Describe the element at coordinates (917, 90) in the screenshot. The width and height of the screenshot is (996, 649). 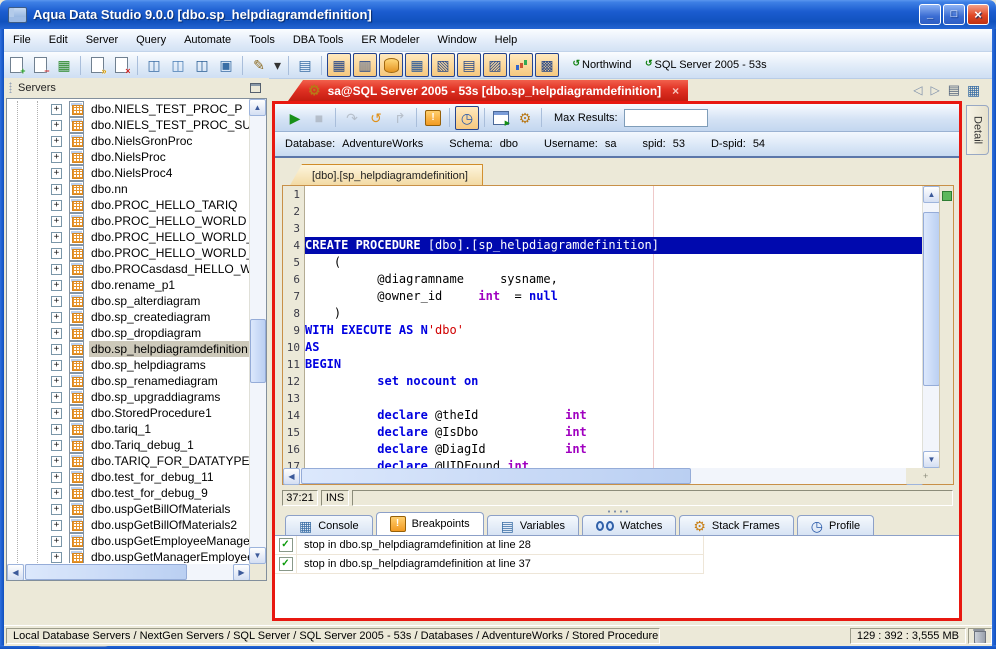
I see `prev-tab-icon: ◁` at that location.